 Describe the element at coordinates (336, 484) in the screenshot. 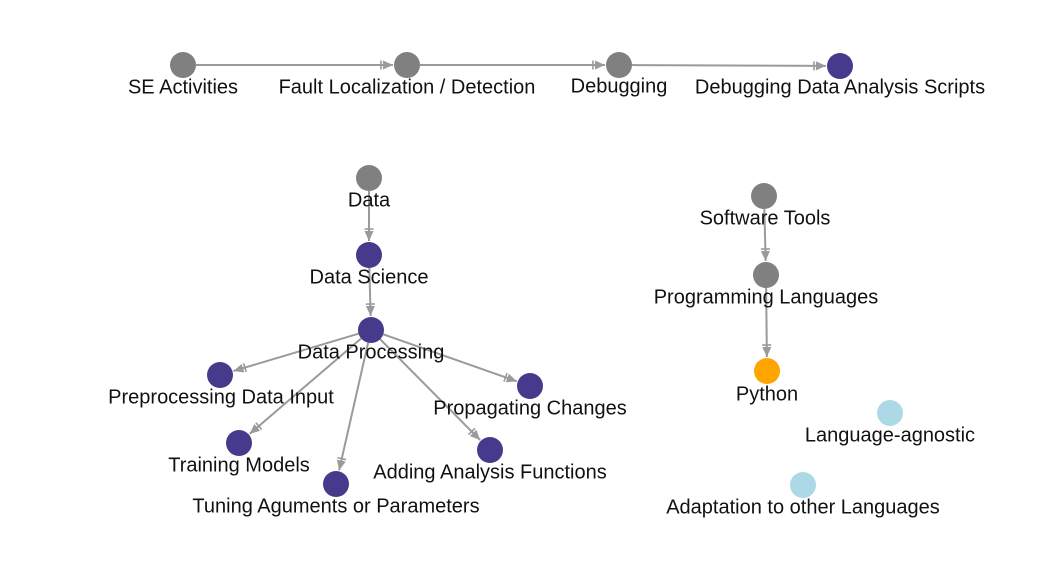

I see `node-tuning` at that location.